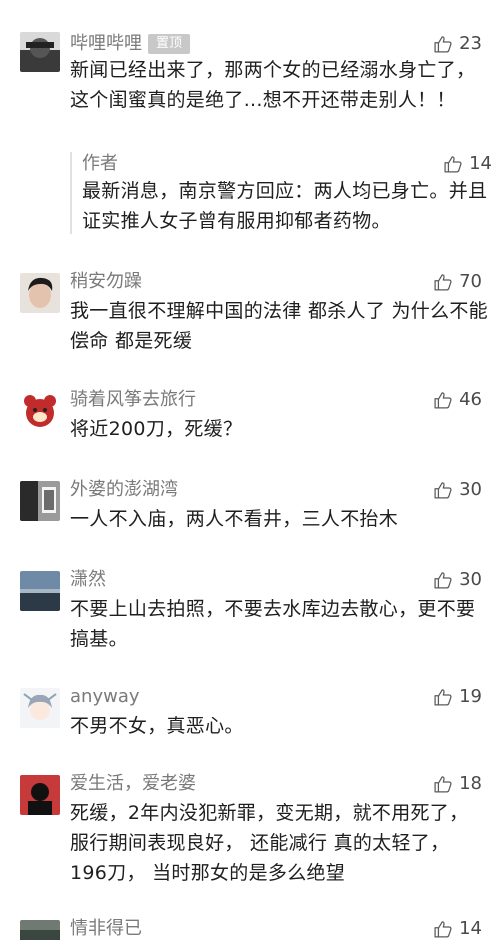  I want to click on comment-item: 外婆的澎湖湾 30 一人不入庙，两人不看井，三人不抬木, so click(250, 516).